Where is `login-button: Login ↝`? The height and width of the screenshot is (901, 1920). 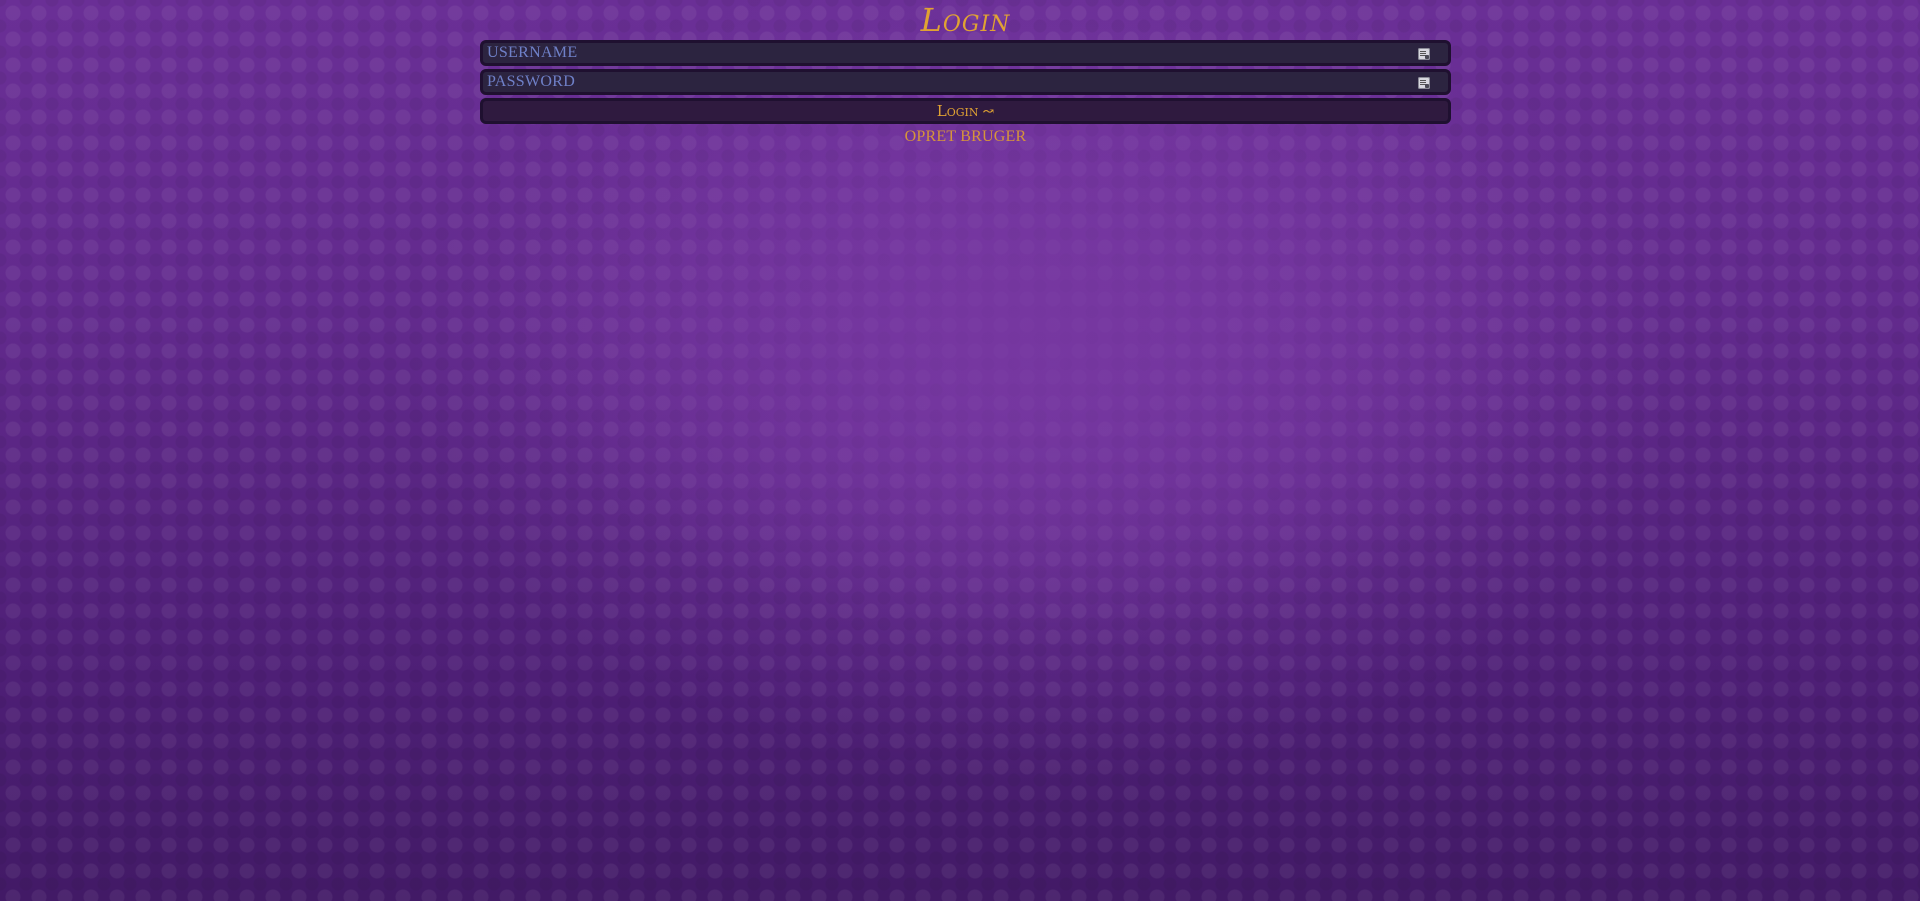 login-button: Login ↝ is located at coordinates (965, 111).